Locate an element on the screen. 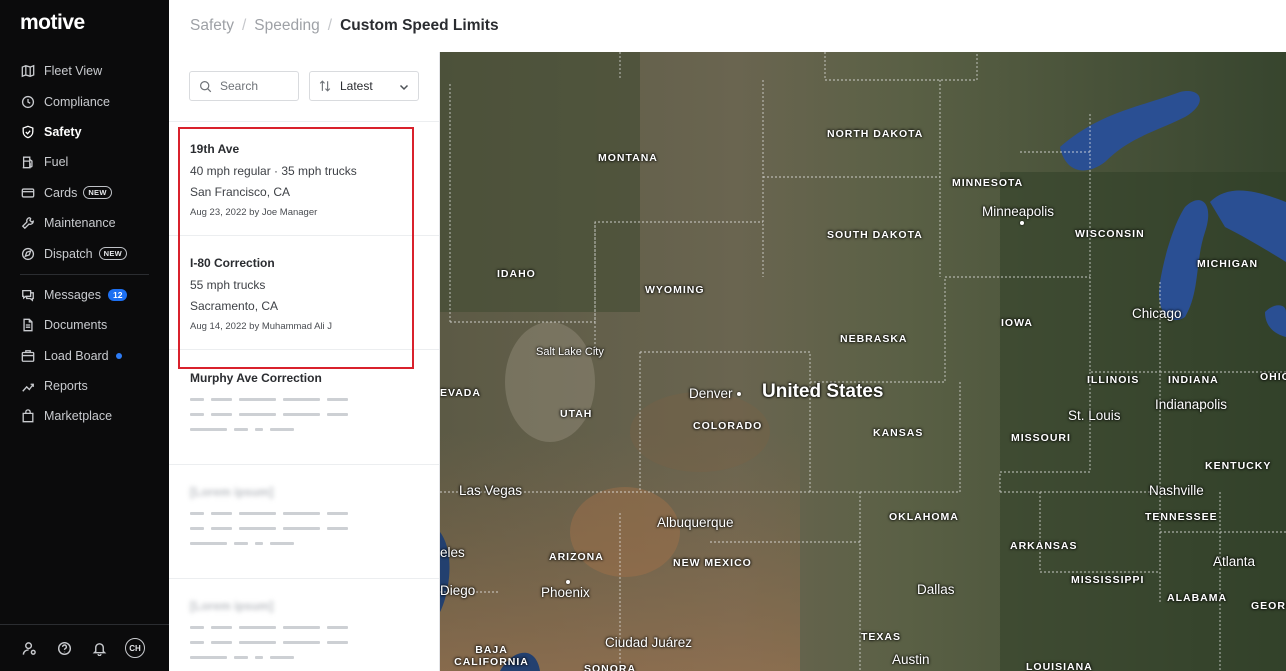 The height and width of the screenshot is (671, 1286). map-label-city: Ciudad Juárez is located at coordinates (649, 642).